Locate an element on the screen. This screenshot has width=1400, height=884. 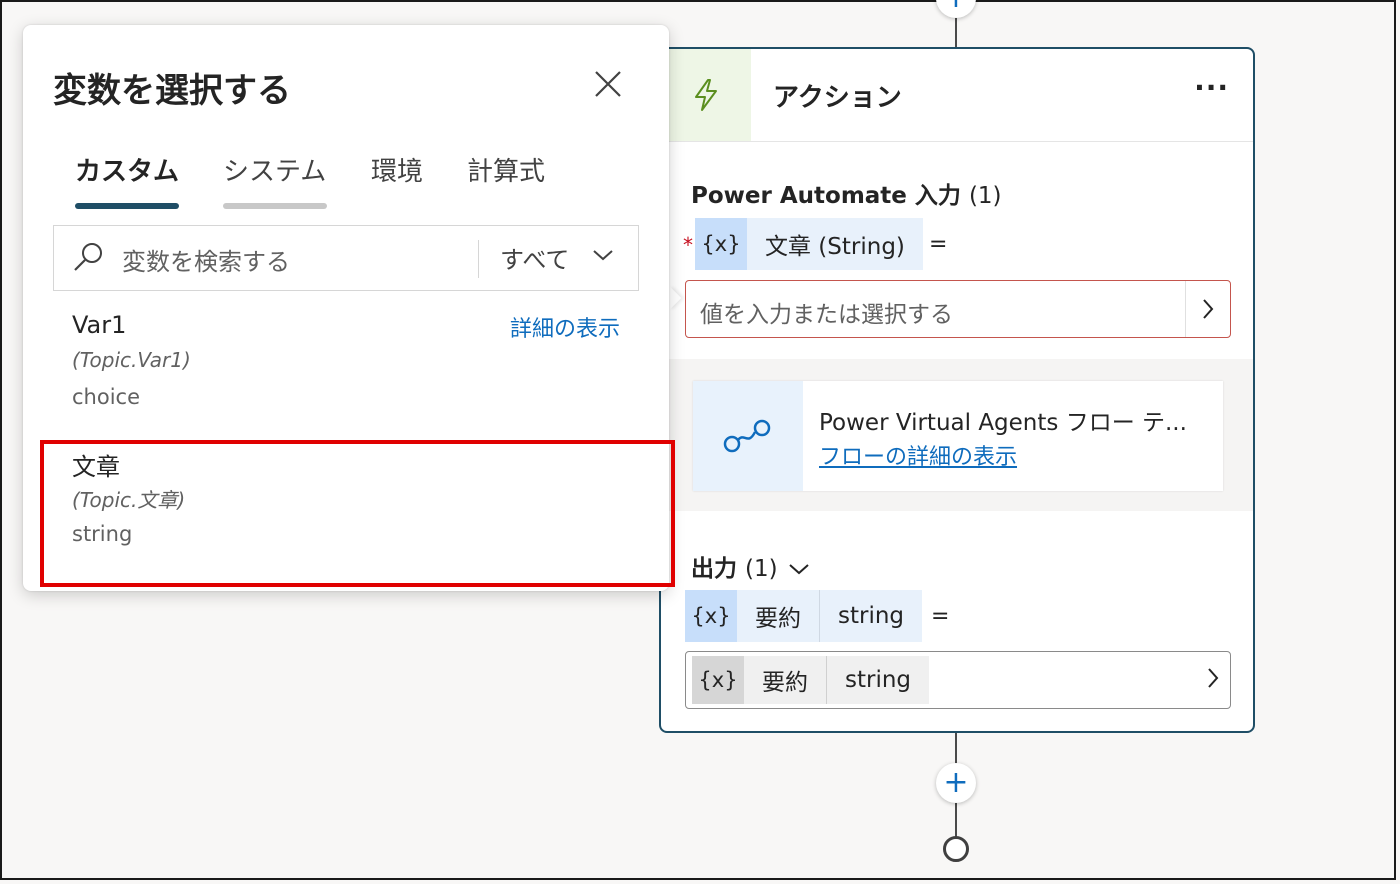
tab-system: システム is located at coordinates (274, 169).